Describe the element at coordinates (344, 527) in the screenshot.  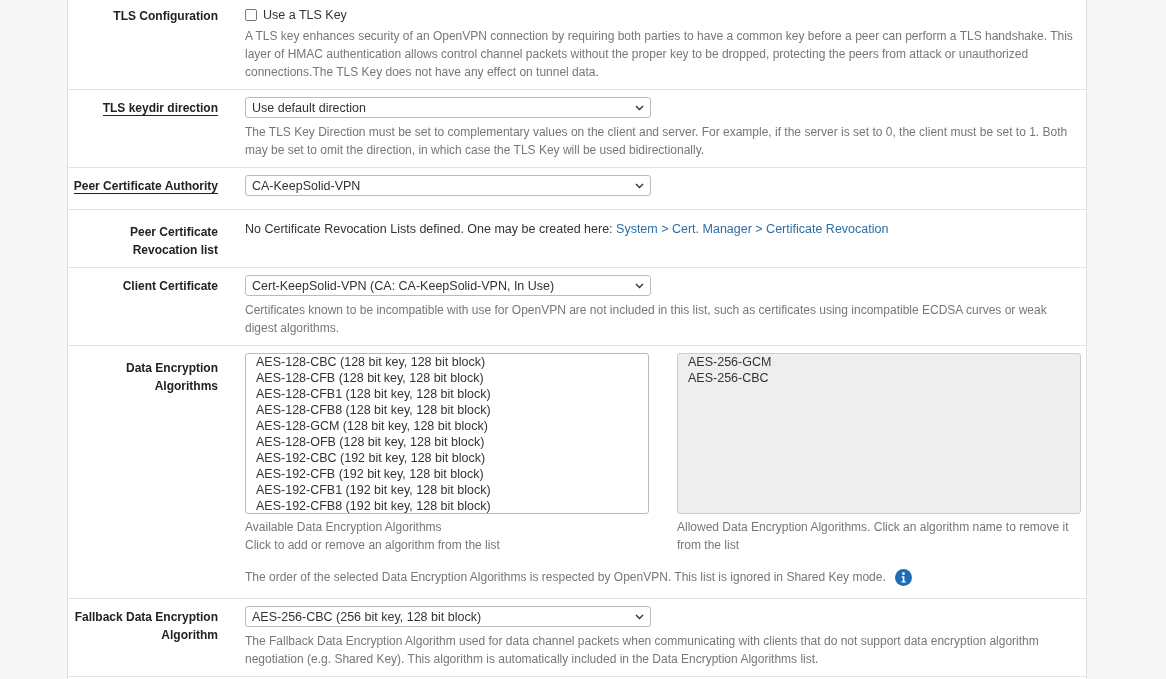
I see `help-text: Available Data Encryption Algorithms` at that location.